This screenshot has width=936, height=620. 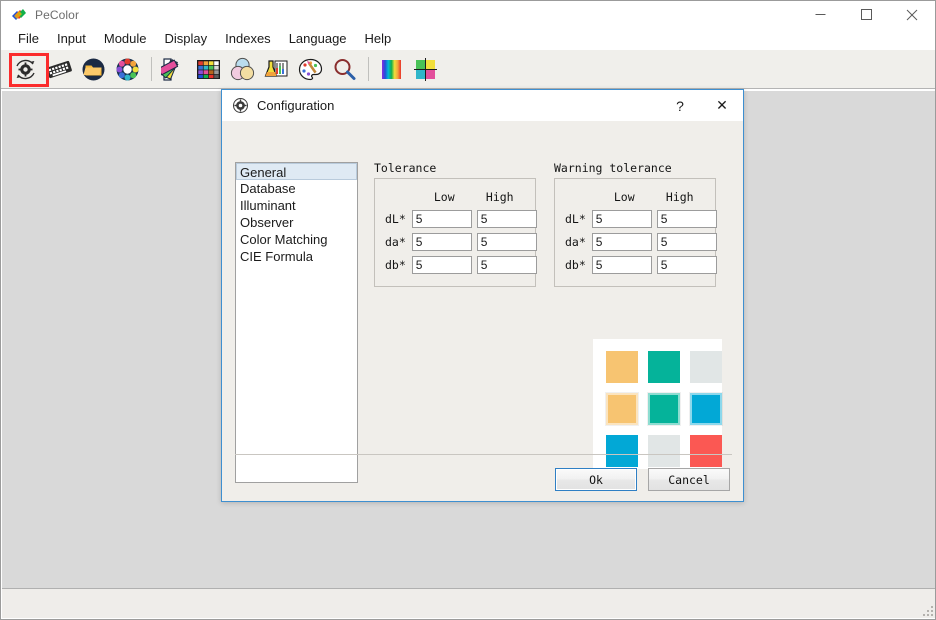 What do you see at coordinates (296, 188) in the screenshot?
I see `list-item-database: Database` at bounding box center [296, 188].